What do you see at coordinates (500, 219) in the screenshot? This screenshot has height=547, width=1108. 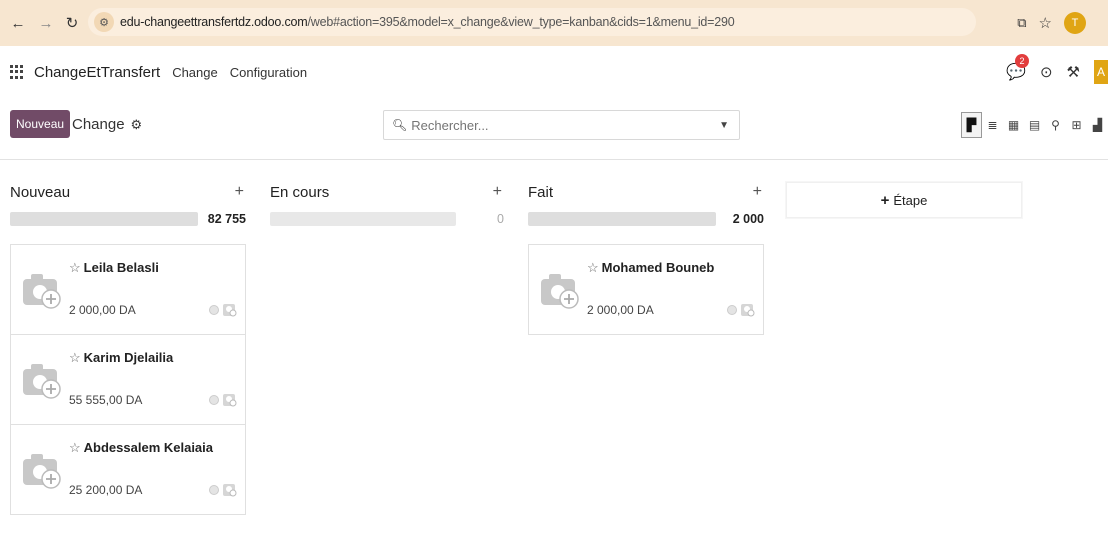 I see `column-total: 0` at bounding box center [500, 219].